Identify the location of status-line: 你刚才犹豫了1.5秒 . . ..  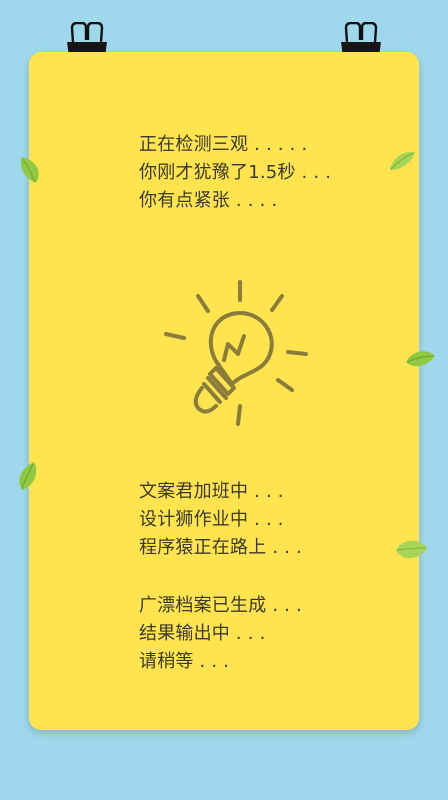
(235, 172).